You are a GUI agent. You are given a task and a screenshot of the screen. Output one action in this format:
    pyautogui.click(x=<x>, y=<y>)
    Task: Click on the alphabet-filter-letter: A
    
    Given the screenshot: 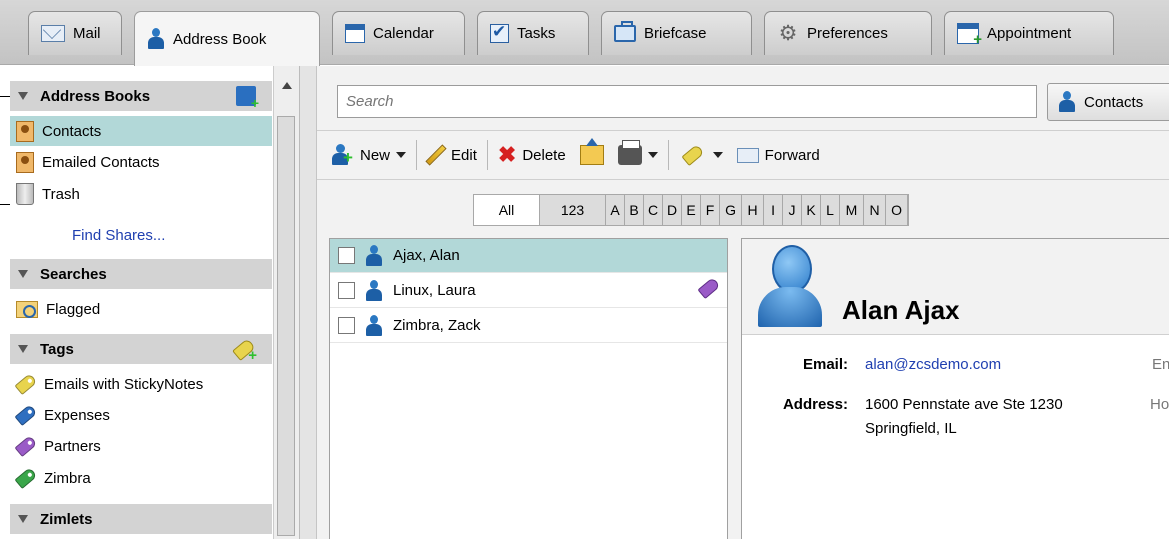 What is the action you would take?
    pyautogui.click(x=615, y=210)
    